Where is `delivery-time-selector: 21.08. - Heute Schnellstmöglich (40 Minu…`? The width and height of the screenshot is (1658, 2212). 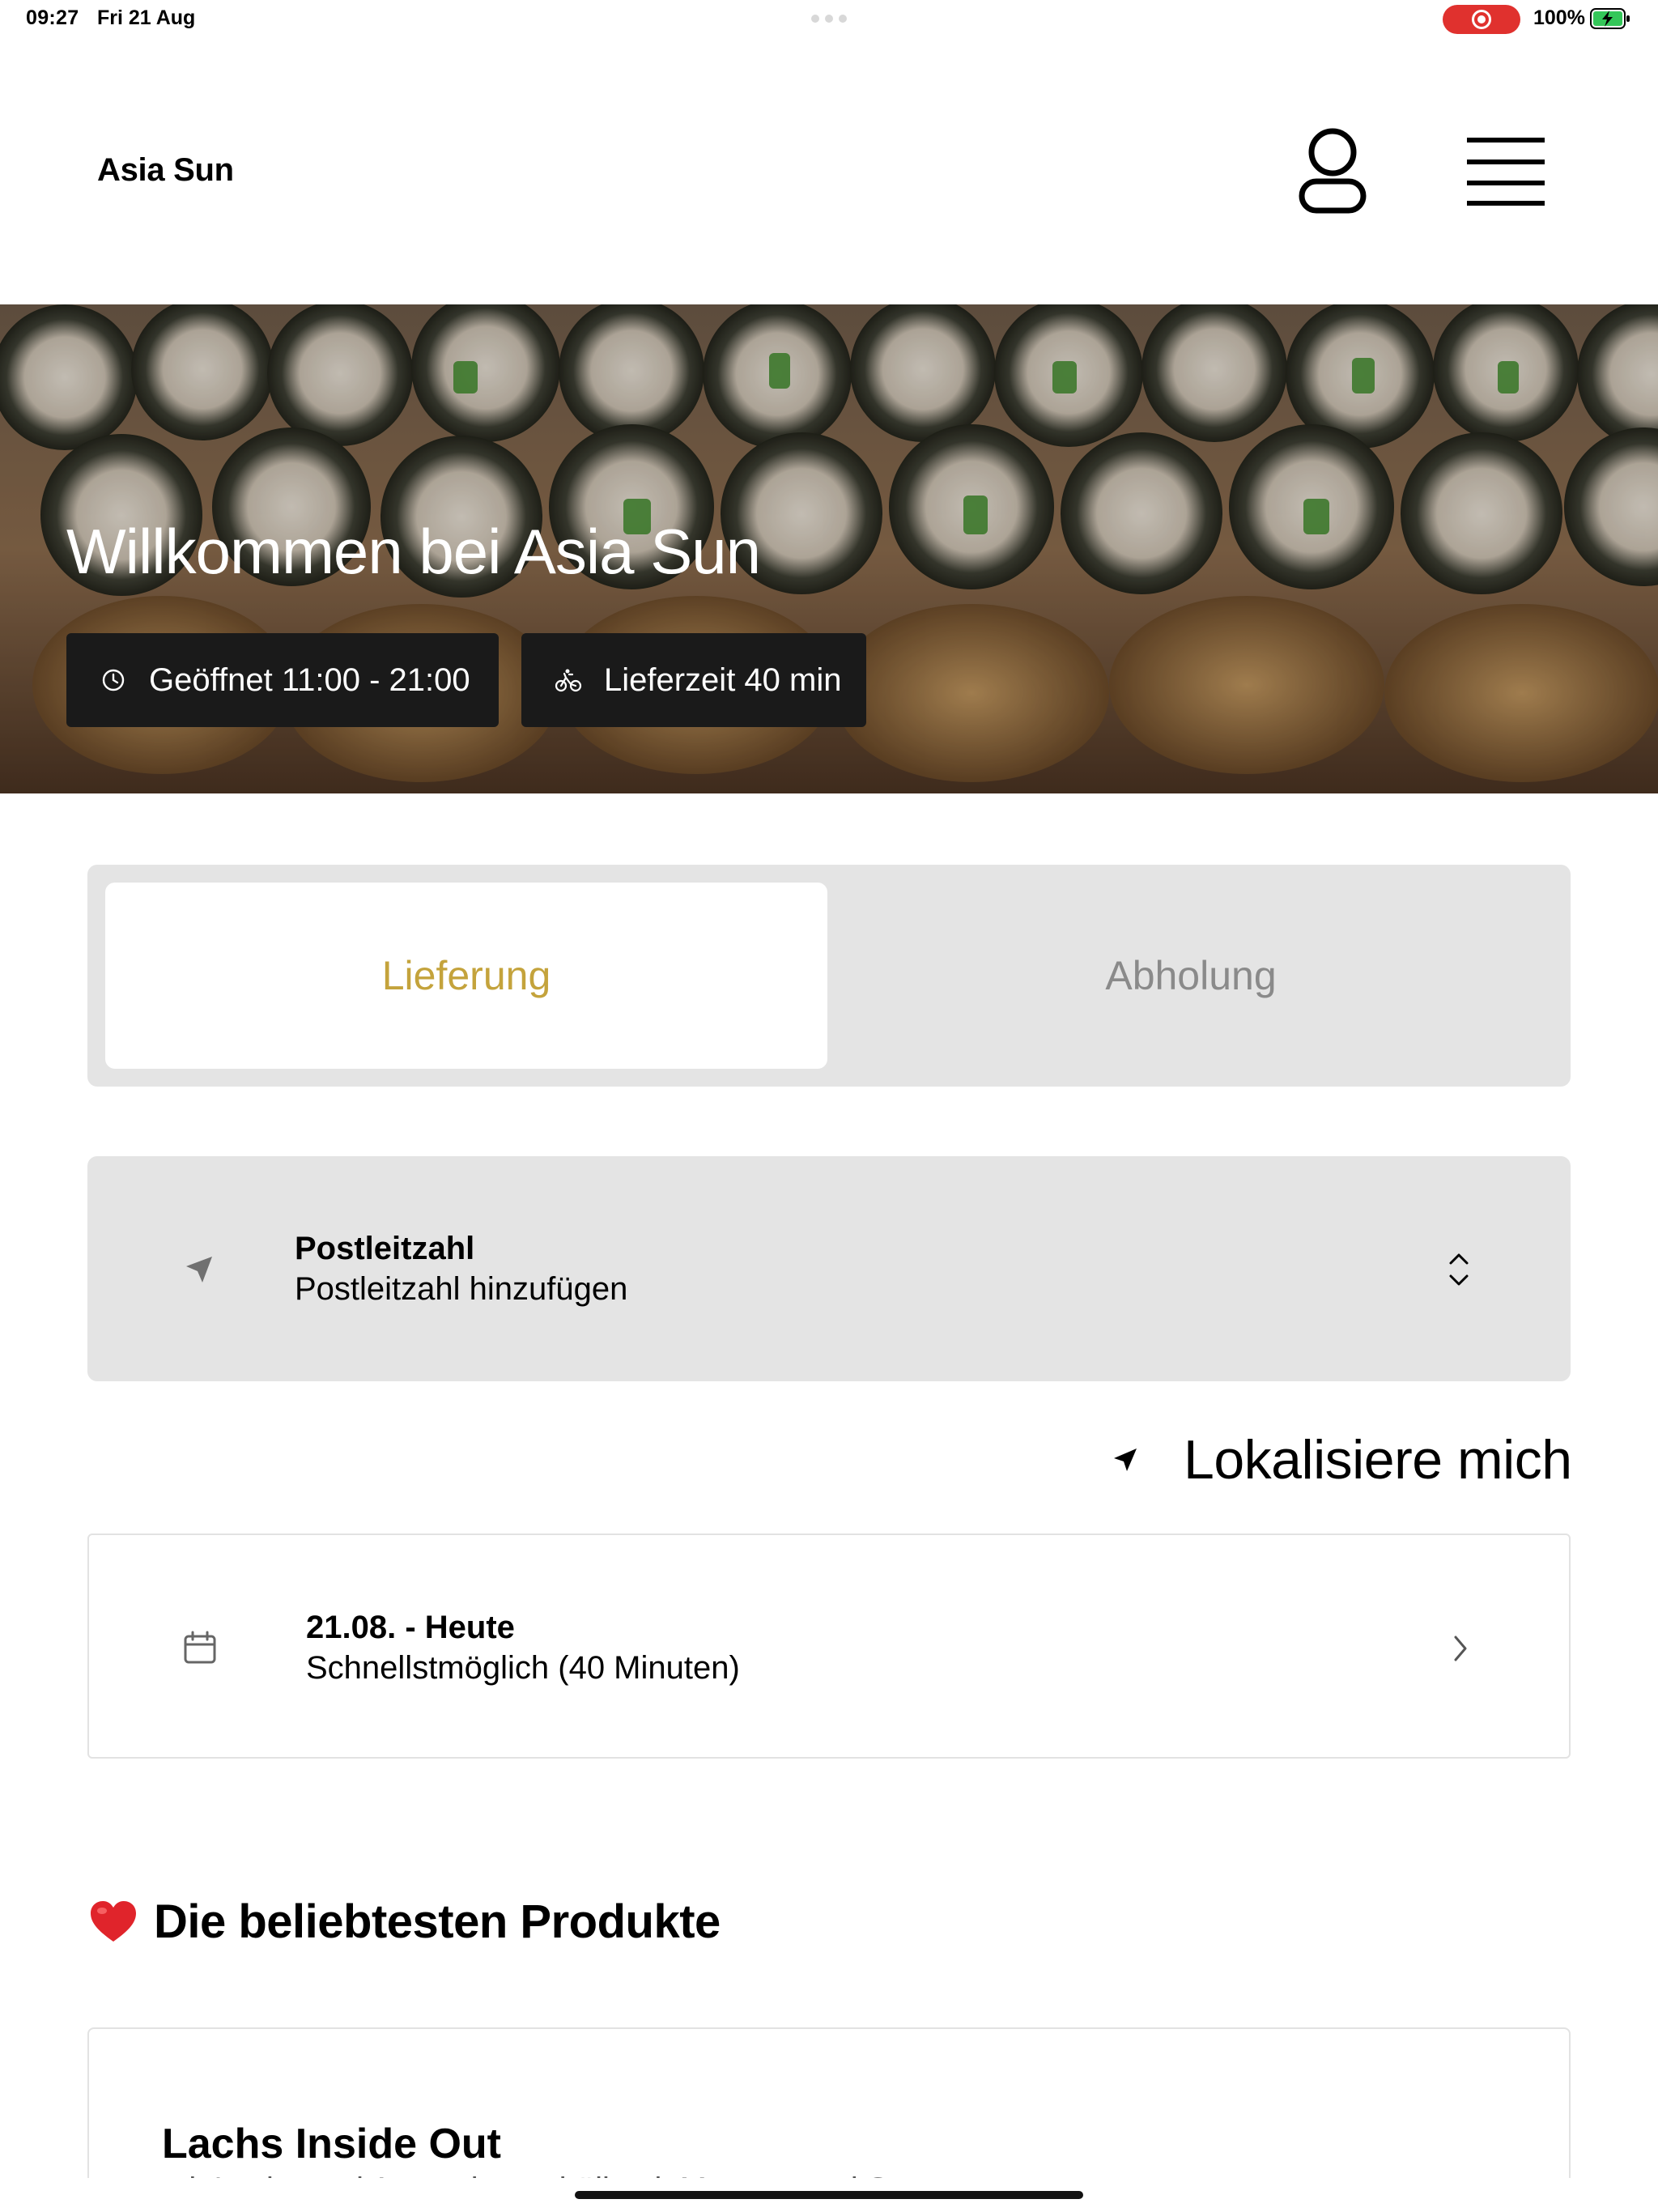
delivery-time-selector: 21.08. - Heute Schnellstmöglich (40 Minu… is located at coordinates (829, 1647).